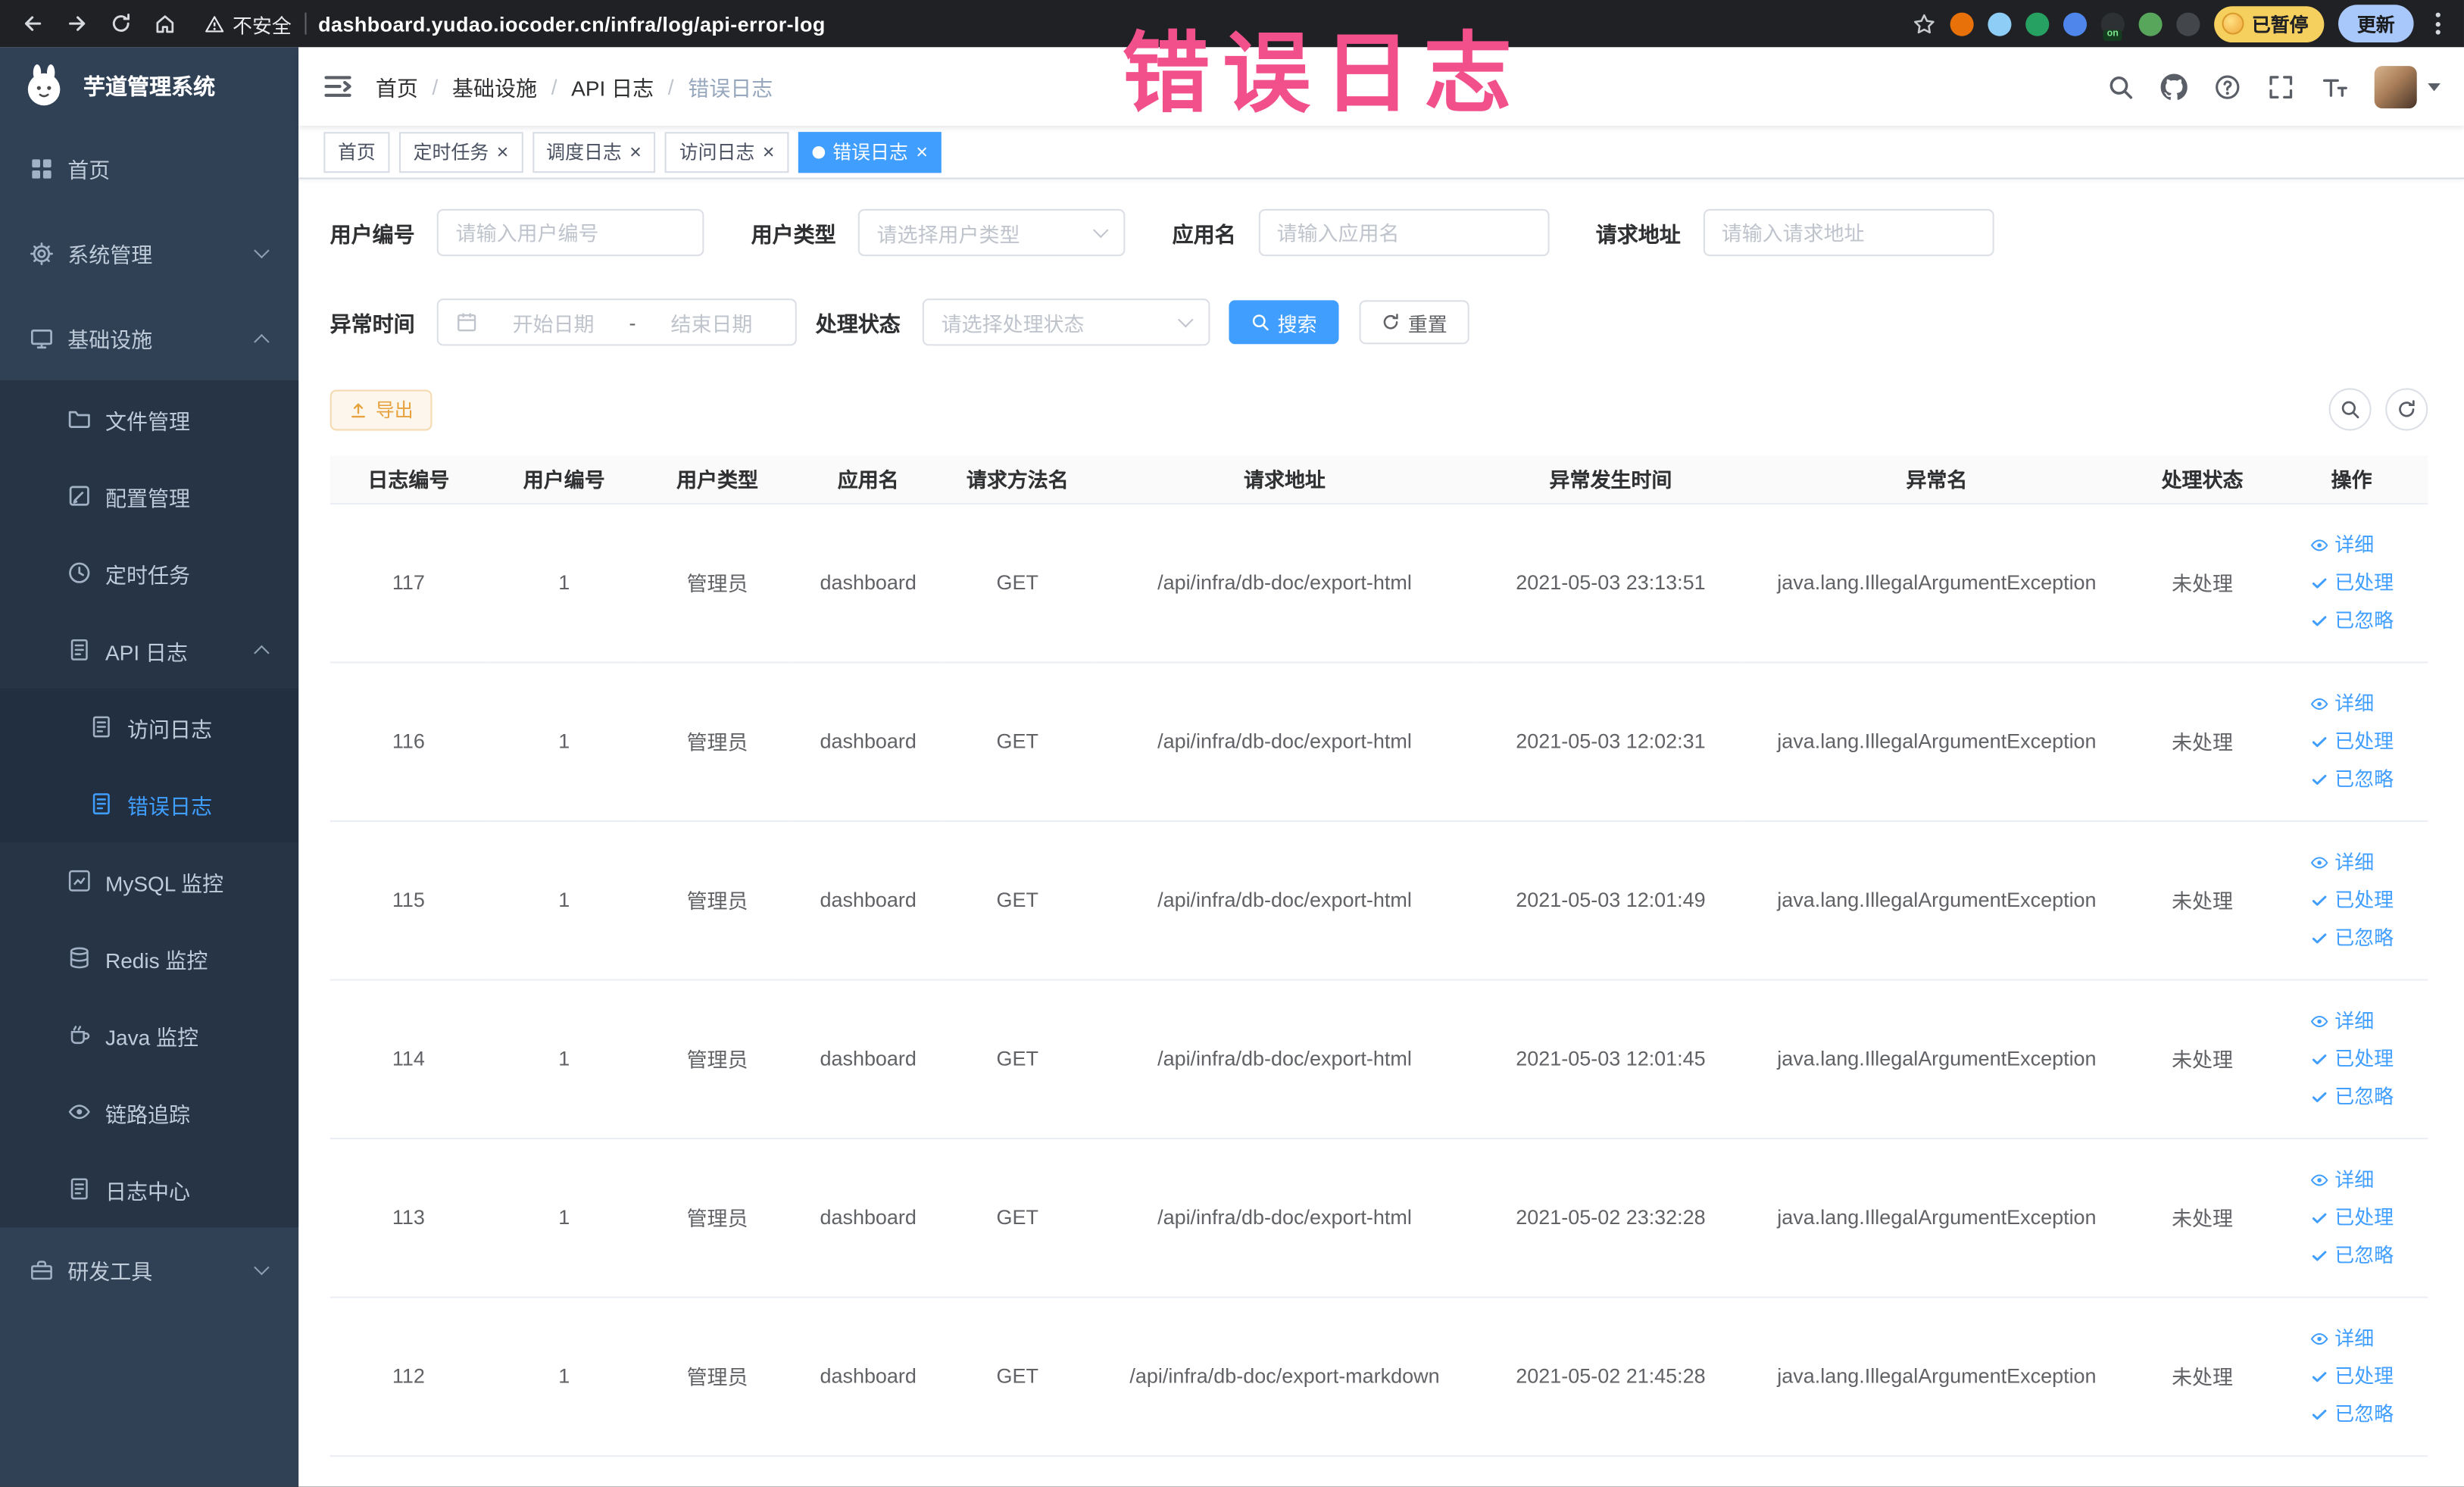 This screenshot has width=2464, height=1487. I want to click on sidebar-item-error-log: 错误日志, so click(149, 803).